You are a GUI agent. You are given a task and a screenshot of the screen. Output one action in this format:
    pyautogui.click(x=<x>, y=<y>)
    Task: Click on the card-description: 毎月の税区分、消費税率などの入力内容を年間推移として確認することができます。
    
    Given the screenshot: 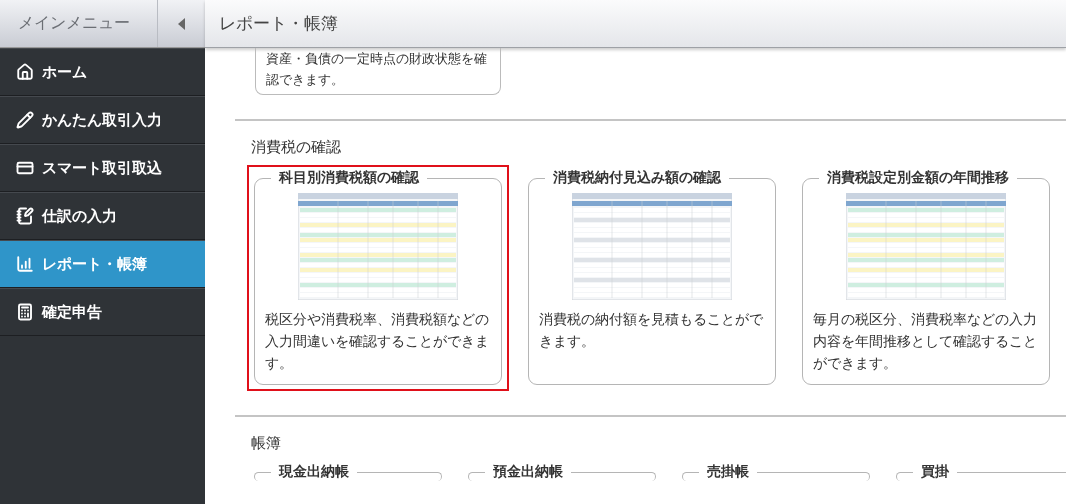 What is the action you would take?
    pyautogui.click(x=925, y=341)
    